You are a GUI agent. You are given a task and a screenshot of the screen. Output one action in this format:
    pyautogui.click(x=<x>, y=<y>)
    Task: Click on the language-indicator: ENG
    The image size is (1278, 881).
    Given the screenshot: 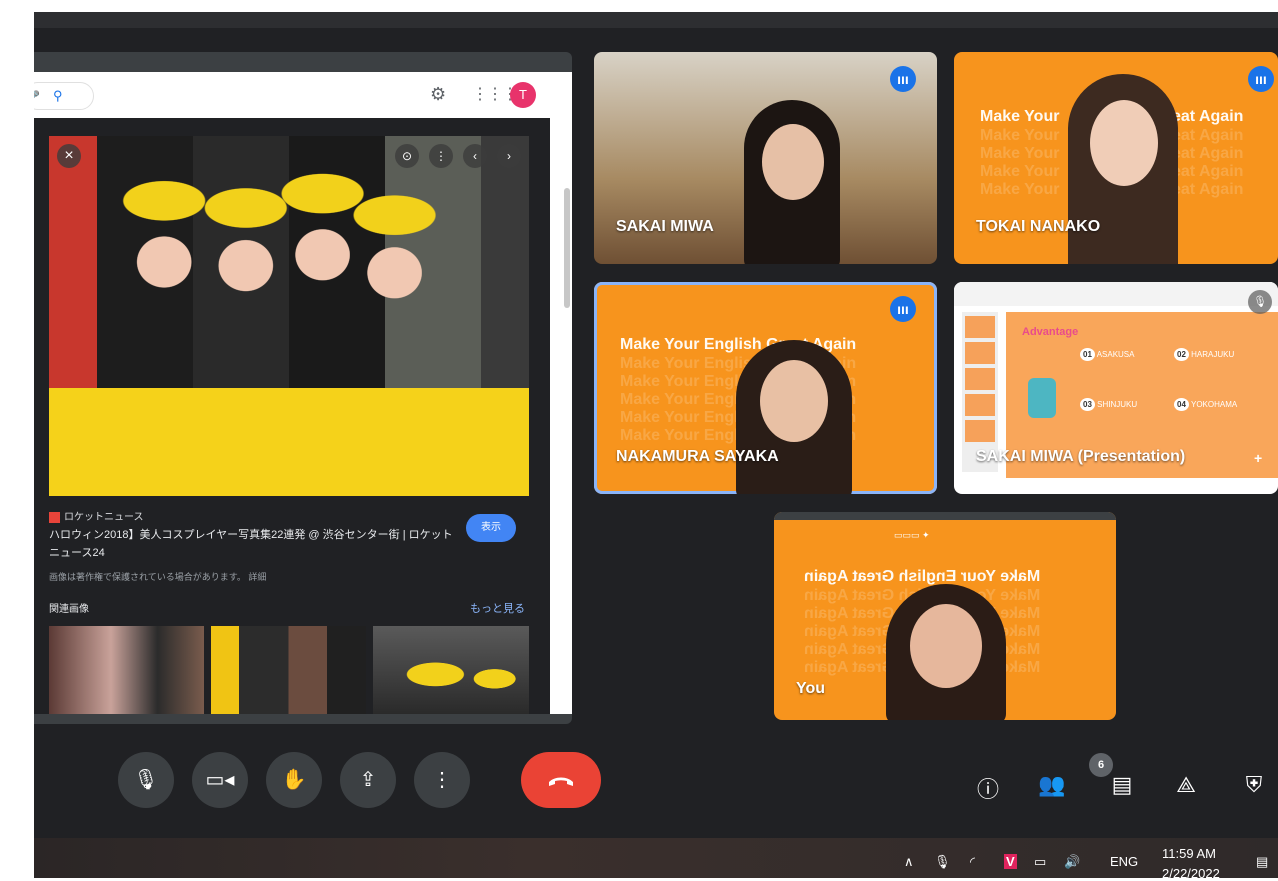 What is the action you would take?
    pyautogui.click(x=1124, y=861)
    